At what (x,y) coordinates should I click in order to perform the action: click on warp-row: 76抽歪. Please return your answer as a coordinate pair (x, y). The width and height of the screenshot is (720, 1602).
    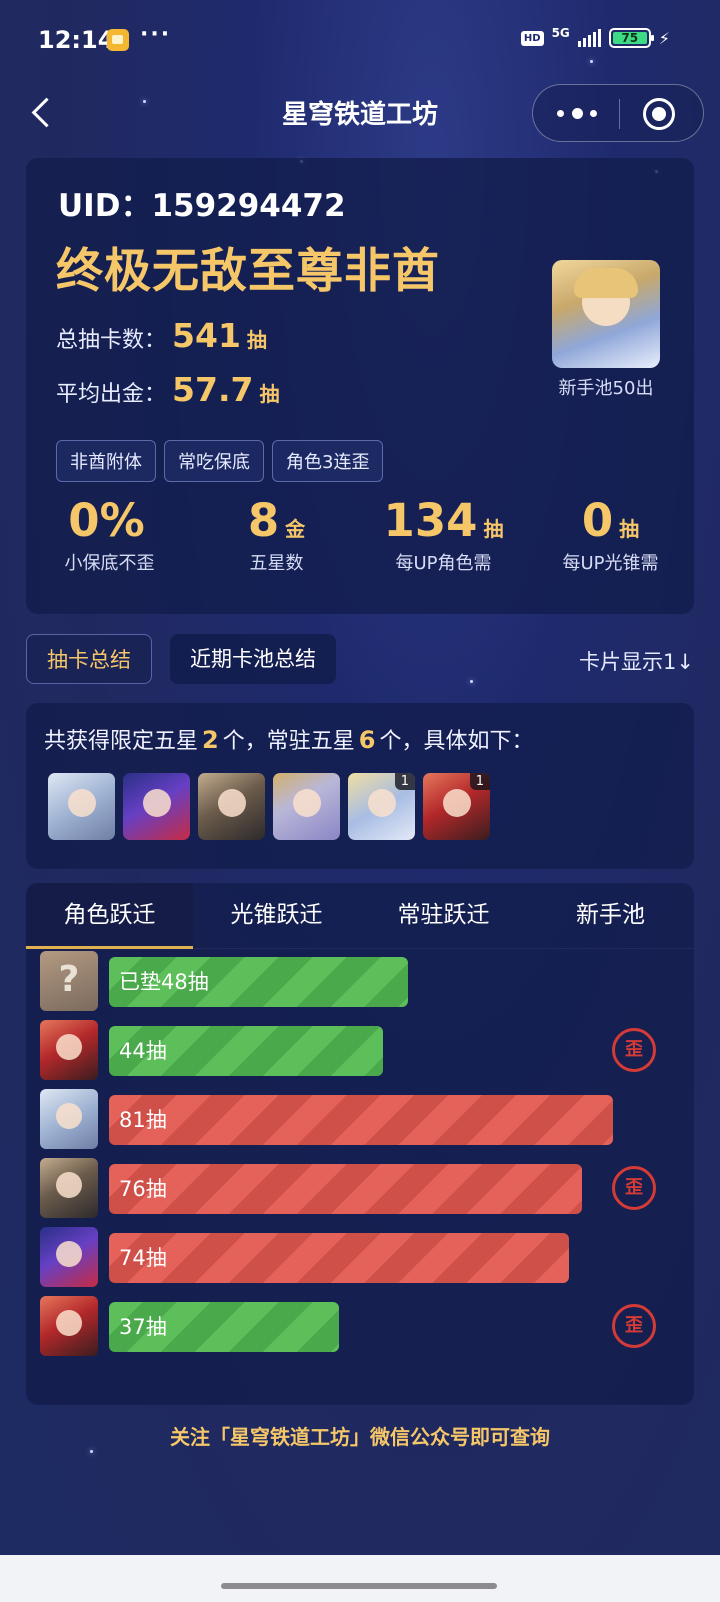
    Looking at the image, I should click on (360, 1188).